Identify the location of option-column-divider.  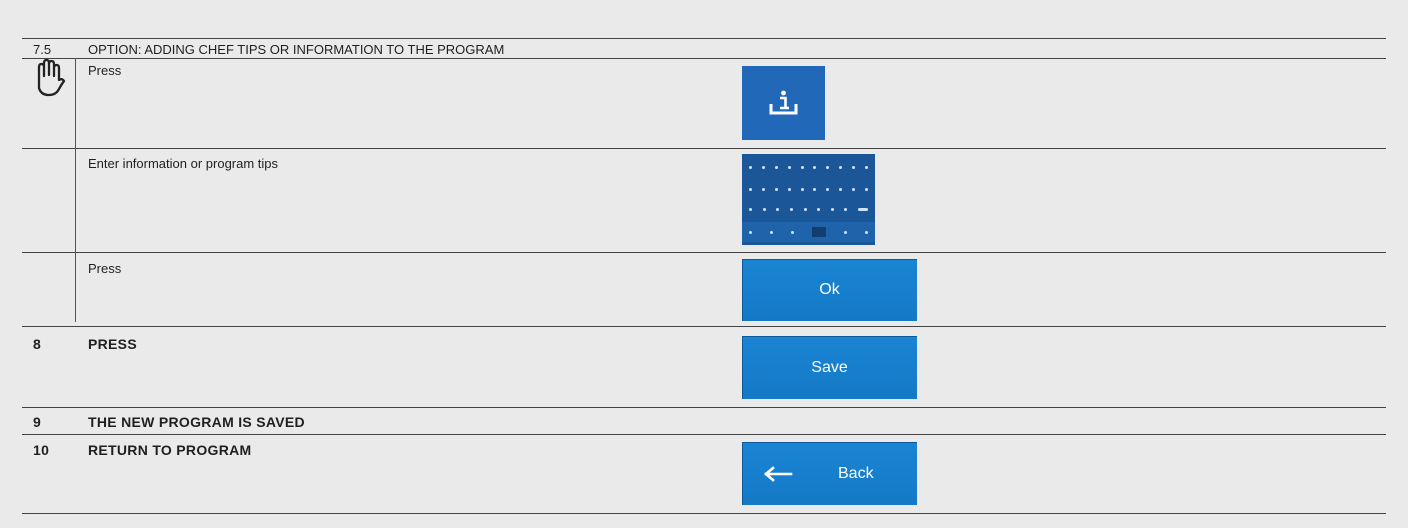
(75, 190).